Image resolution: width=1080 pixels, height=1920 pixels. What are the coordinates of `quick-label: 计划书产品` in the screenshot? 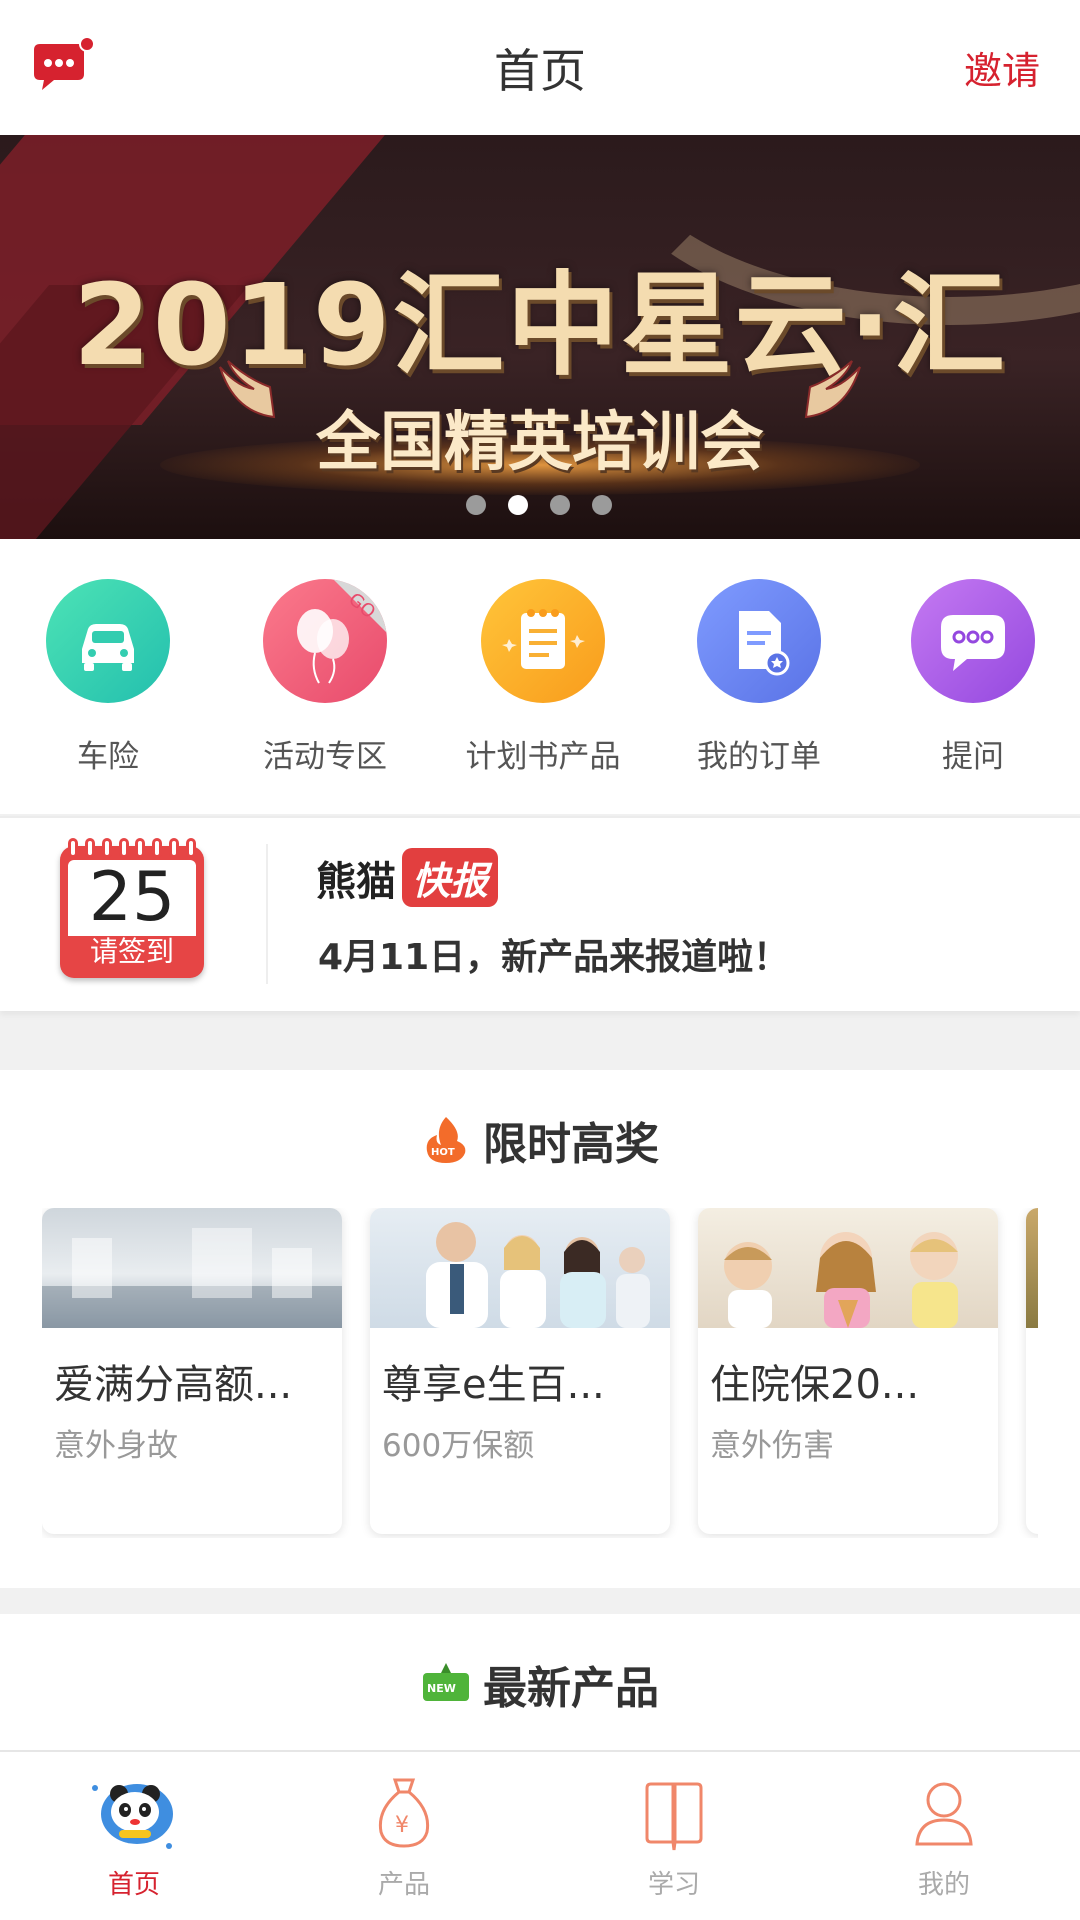 It's located at (543, 757).